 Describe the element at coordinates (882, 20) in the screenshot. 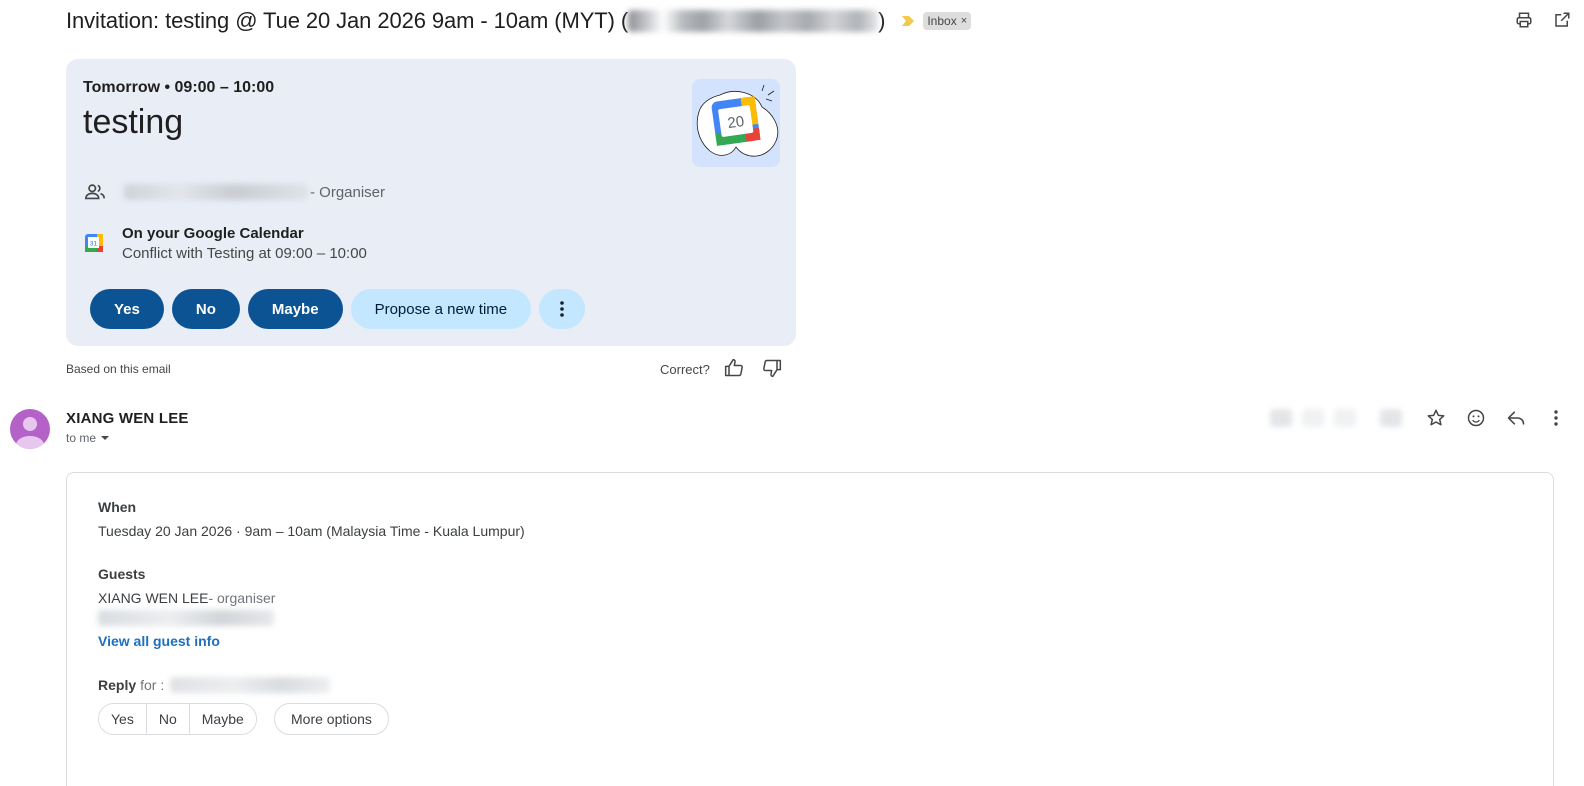

I see `subject-closing: )` at that location.